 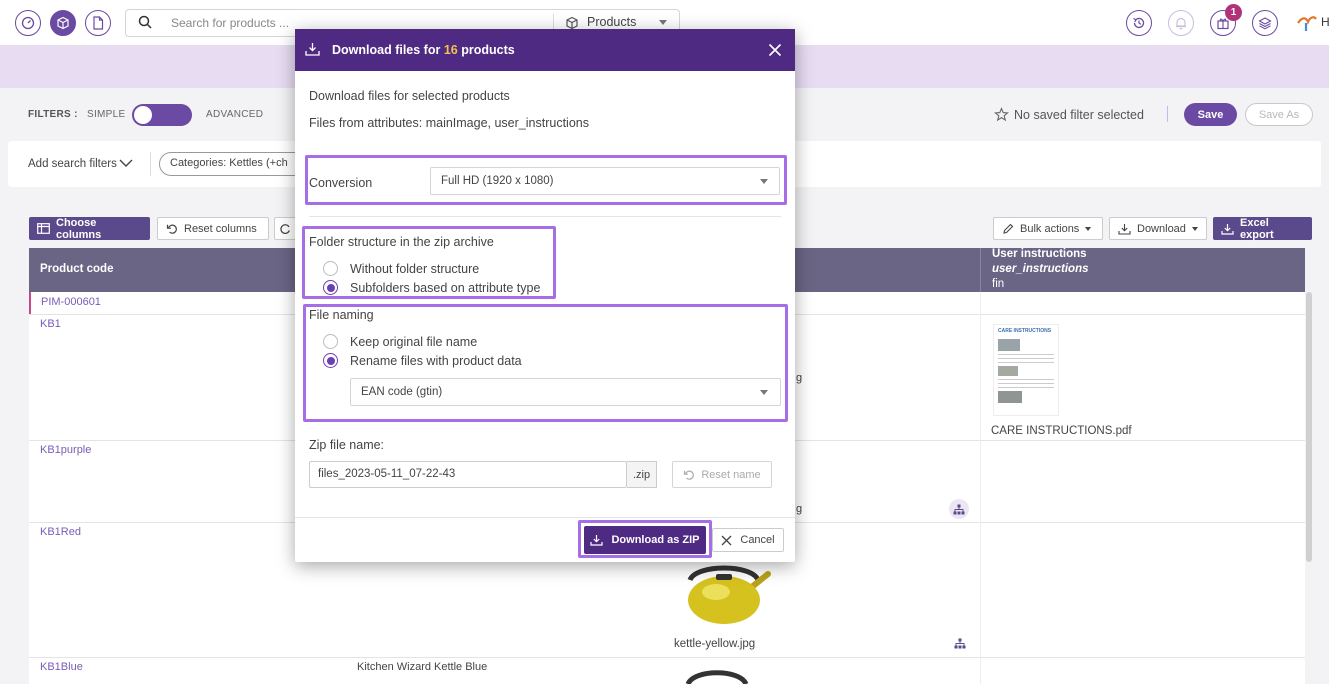 What do you see at coordinates (386, 50) in the screenshot?
I see `dialog-title-prefix: Download files for` at bounding box center [386, 50].